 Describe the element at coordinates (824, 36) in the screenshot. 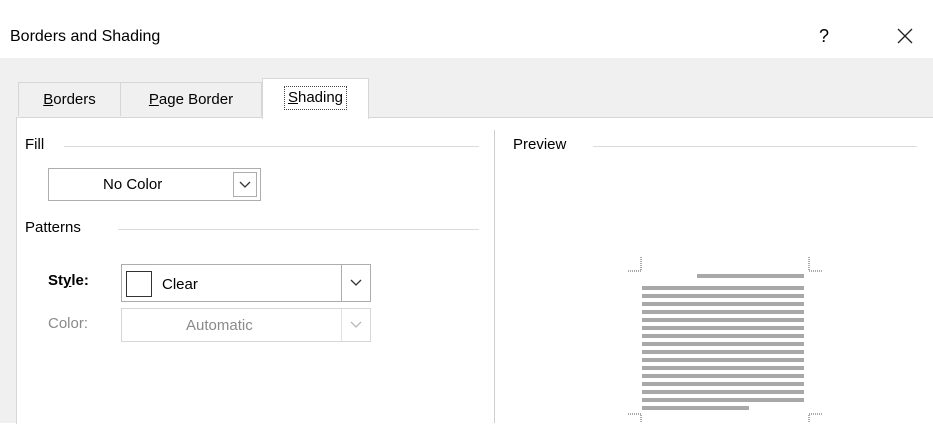

I see `help-button: ?` at that location.